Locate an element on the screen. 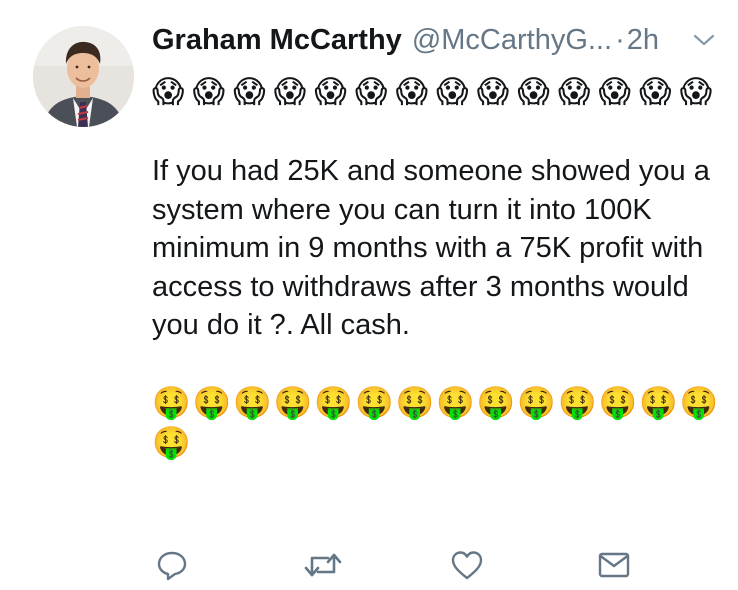 This screenshot has height=590, width=738. reply-icon is located at coordinates (172, 566).